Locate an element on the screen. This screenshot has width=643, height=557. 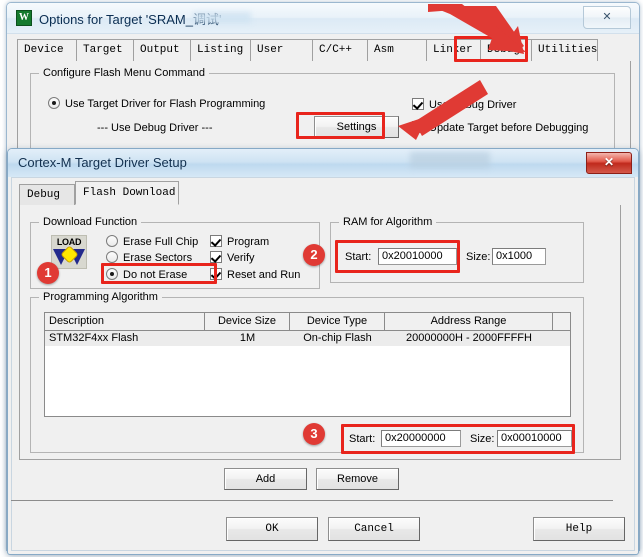
erase-sectors-radio: Erase Sectors is located at coordinates (149, 257).